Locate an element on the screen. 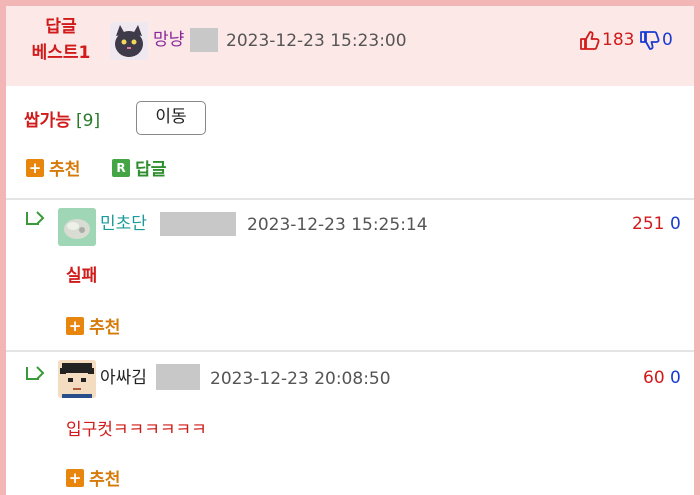 This screenshot has height=495, width=700. reply-1-recommend-button: + 추천 is located at coordinates (93, 325).